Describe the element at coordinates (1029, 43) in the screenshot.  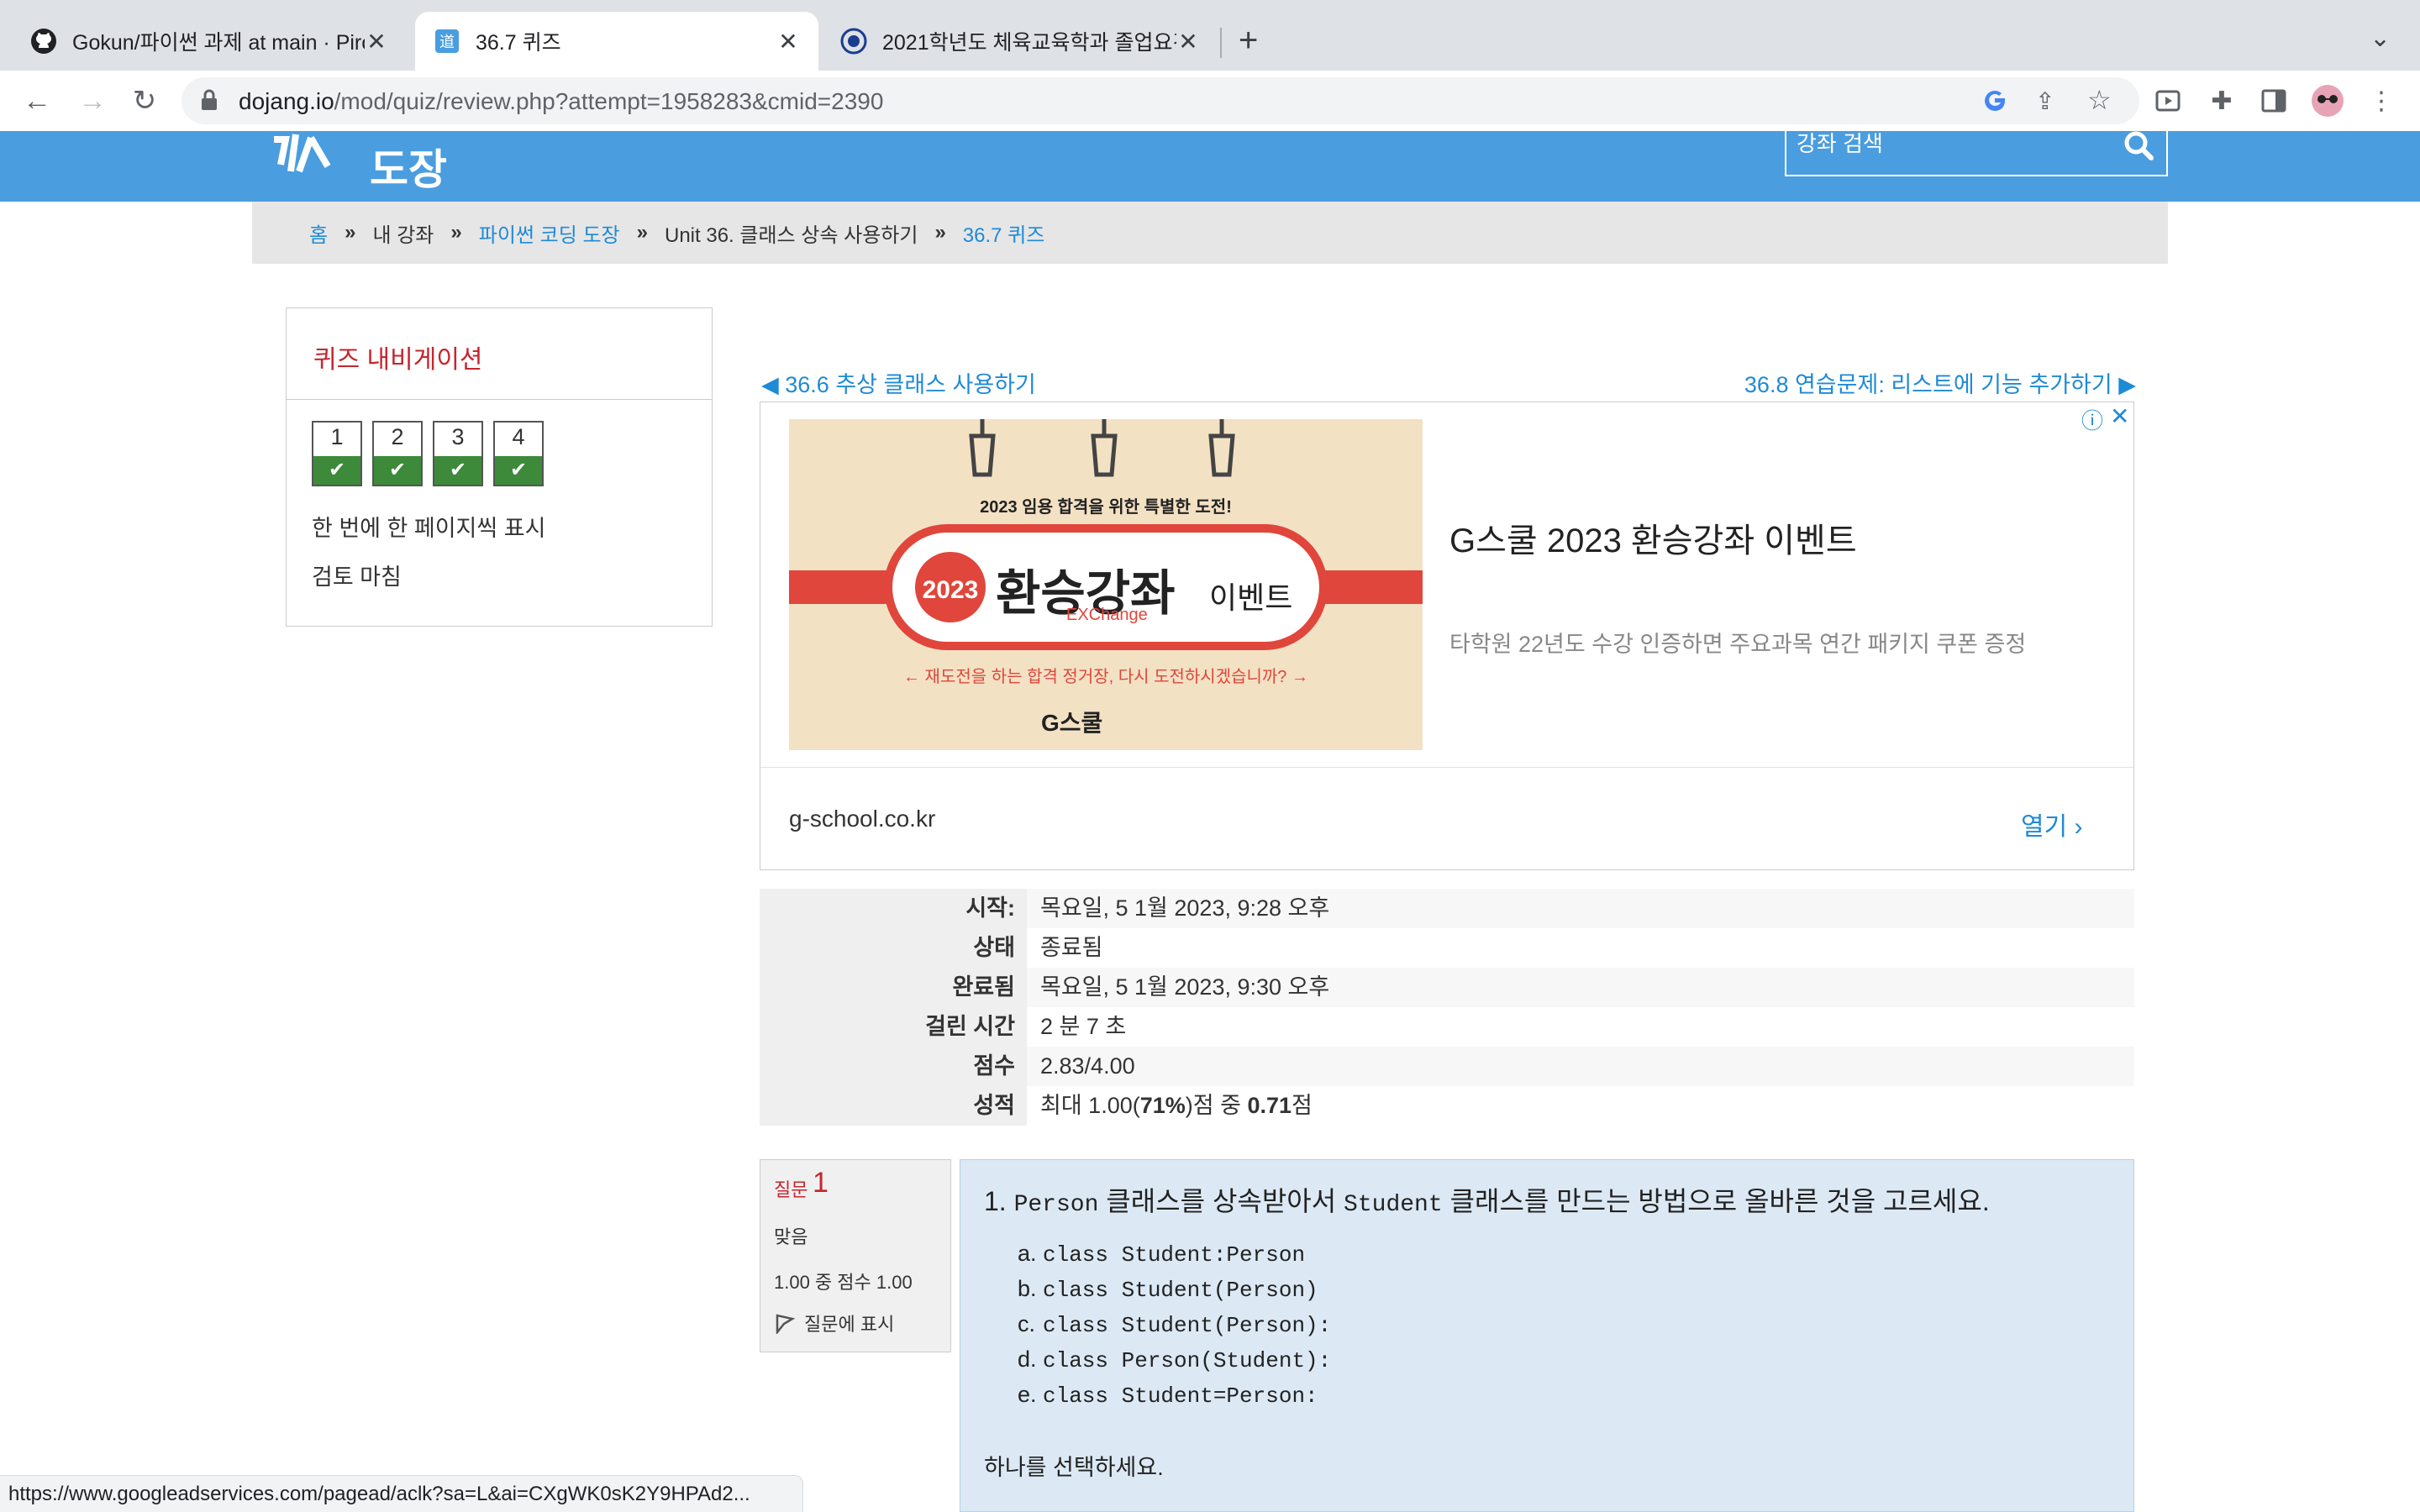
I see `tab-title: 2021학년도 체육교육학과 졸업요건` at that location.